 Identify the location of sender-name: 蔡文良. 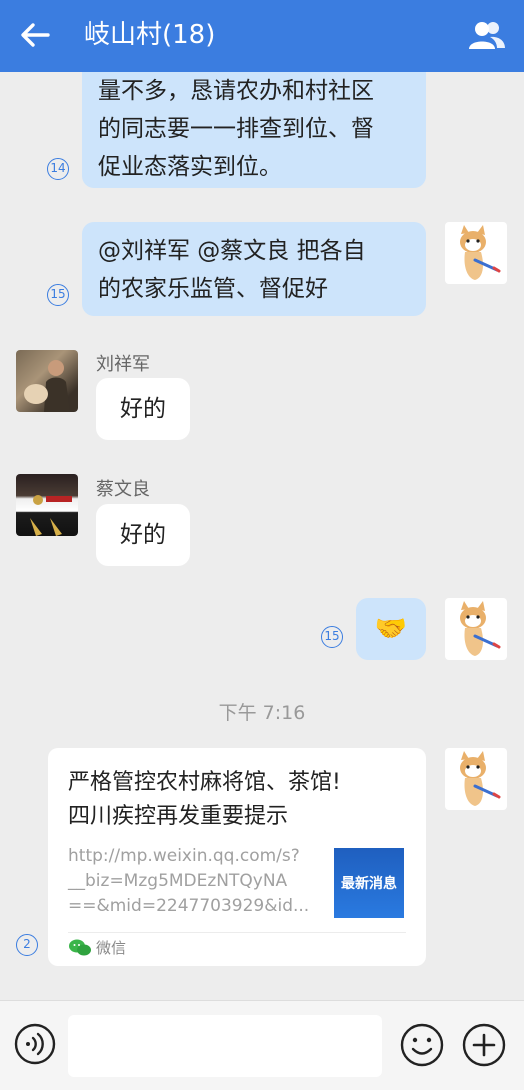
(123, 489).